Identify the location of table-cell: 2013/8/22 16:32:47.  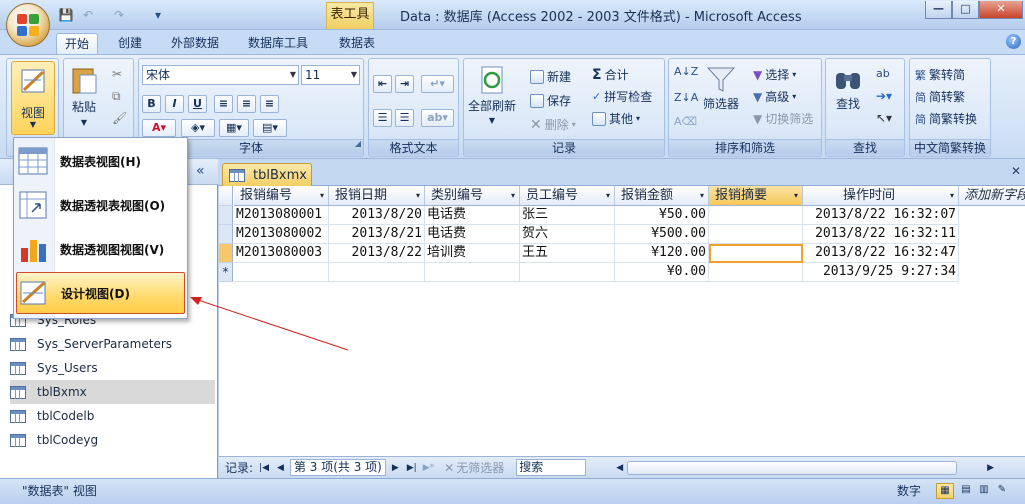
(881, 253).